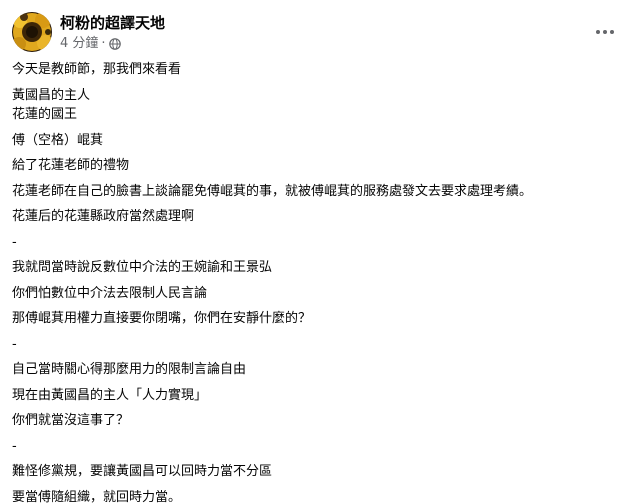 The width and height of the screenshot is (635, 503). I want to click on post-paragraph: 今天是教師節，那我們來看看, so click(317, 70).